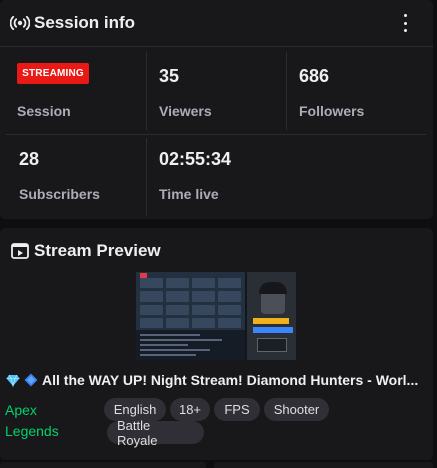  What do you see at coordinates (31, 380) in the screenshot?
I see `diamond-icon` at bounding box center [31, 380].